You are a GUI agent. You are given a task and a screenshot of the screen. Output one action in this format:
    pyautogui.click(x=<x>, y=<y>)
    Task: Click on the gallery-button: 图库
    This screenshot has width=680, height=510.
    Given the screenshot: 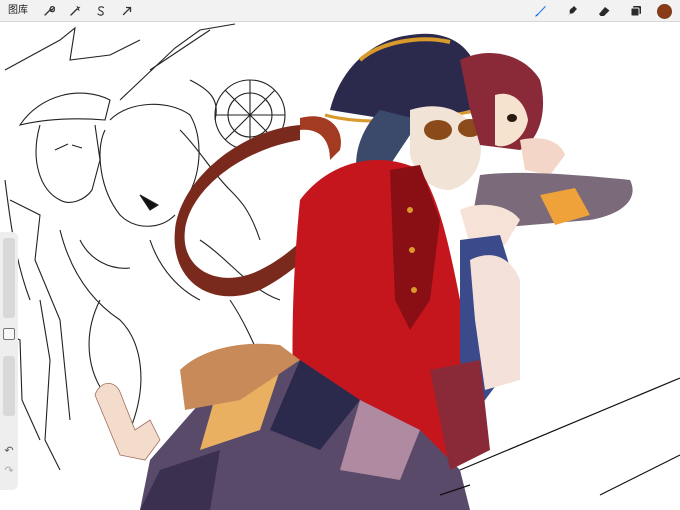 What is the action you would take?
    pyautogui.click(x=18, y=11)
    